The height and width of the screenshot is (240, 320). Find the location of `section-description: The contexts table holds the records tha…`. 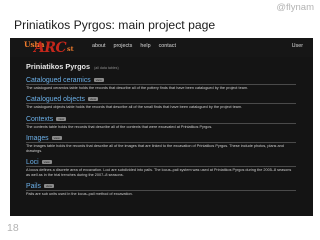

section-description: The contexts table holds the records tha… is located at coordinates (119, 127).